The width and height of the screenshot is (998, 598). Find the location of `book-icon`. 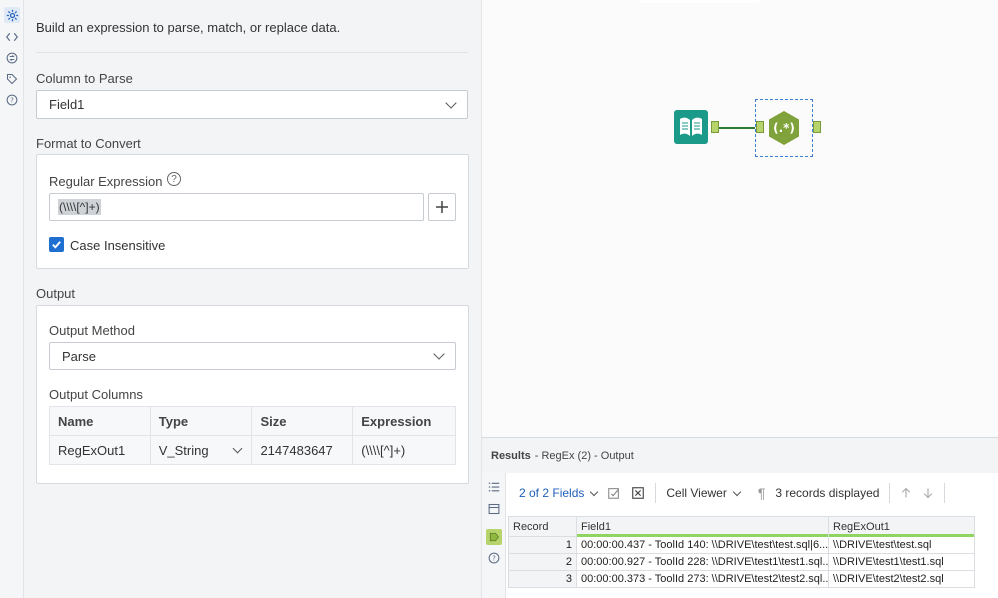

book-icon is located at coordinates (691, 126).